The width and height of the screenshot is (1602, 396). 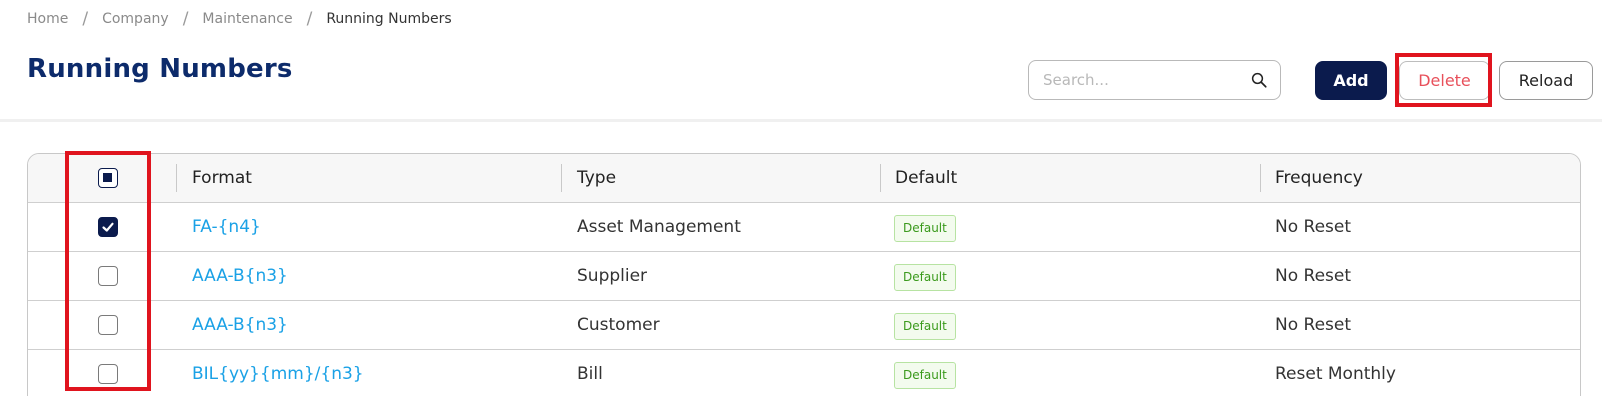 What do you see at coordinates (801, 120) in the screenshot?
I see `header-divider` at bounding box center [801, 120].